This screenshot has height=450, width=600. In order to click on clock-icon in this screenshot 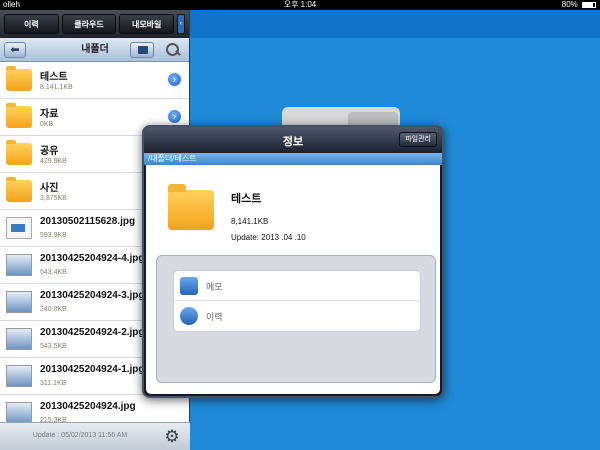, I will do `click(189, 316)`.